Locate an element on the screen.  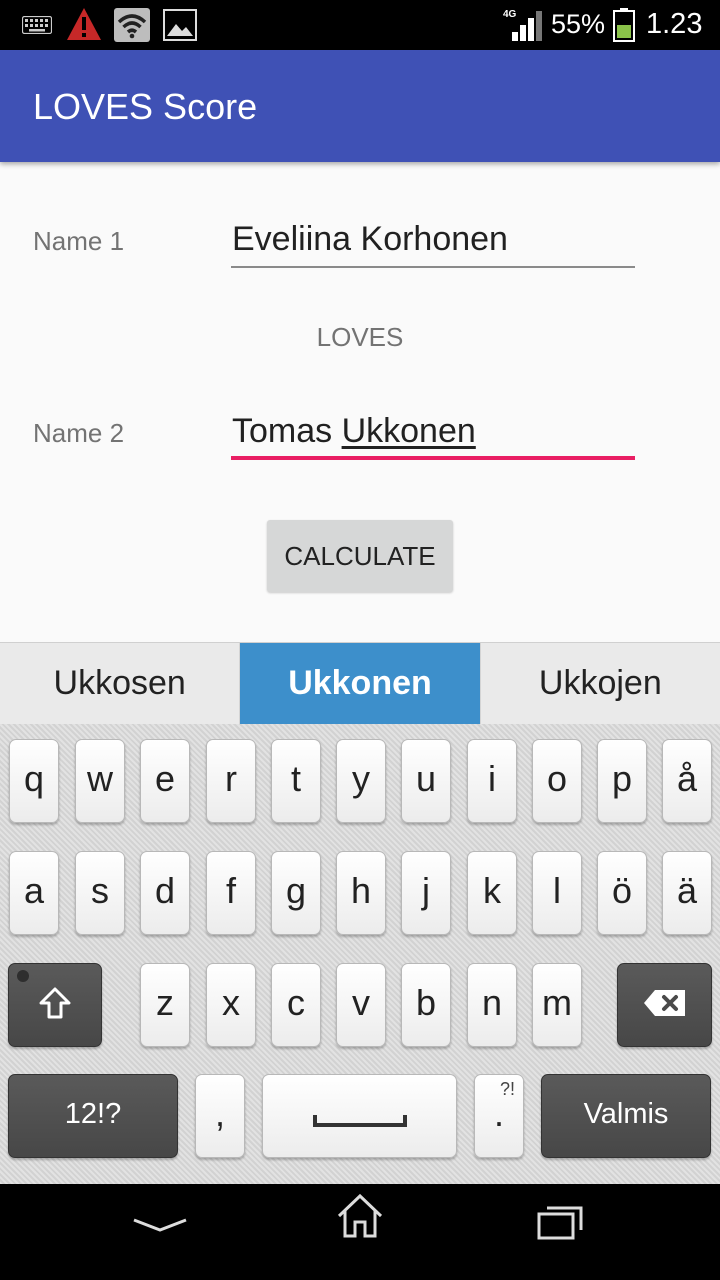
key-f: f is located at coordinates (231, 893).